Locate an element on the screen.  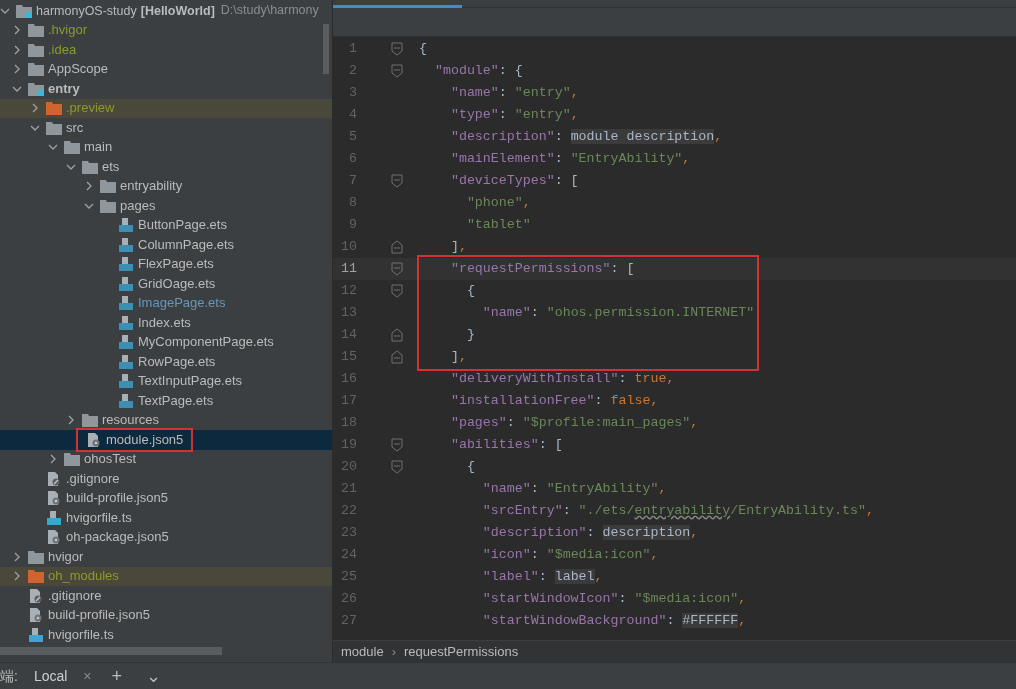
tree-item-label: entryability is located at coordinates (151, 186).